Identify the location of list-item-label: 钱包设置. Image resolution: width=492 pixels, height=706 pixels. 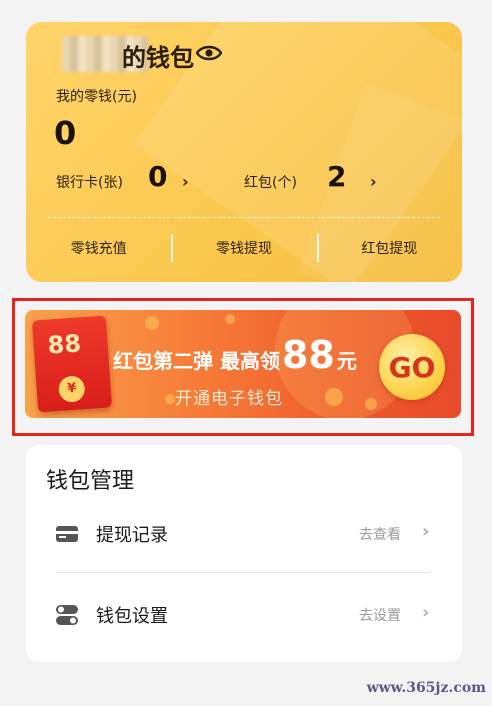
(132, 616).